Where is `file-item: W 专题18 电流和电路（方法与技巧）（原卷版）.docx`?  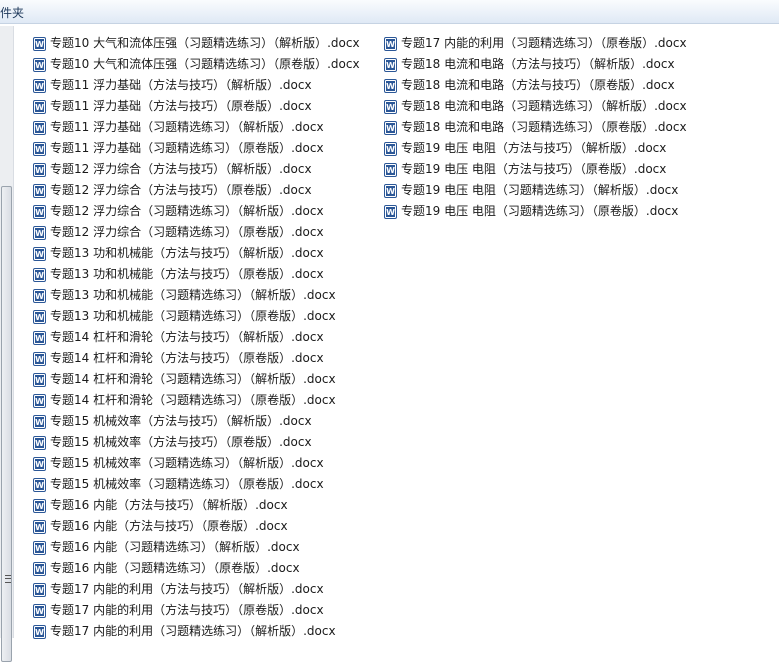 file-item: W 专题18 电流和电路（方法与技巧）（原卷版）.docx is located at coordinates (535, 85).